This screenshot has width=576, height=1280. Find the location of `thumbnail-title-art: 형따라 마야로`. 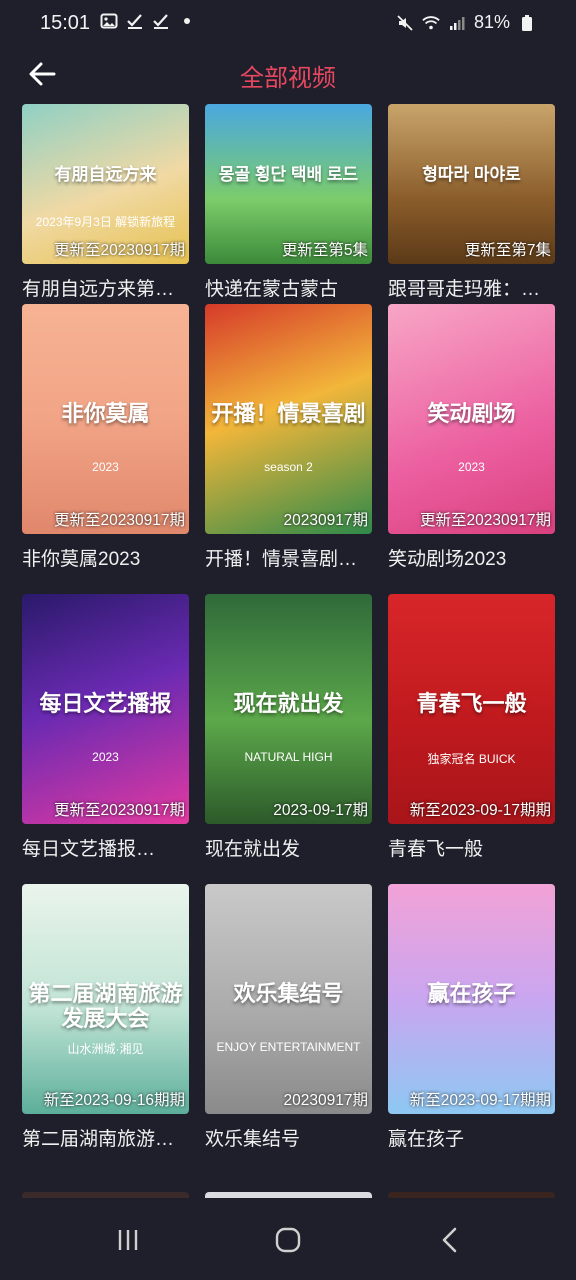

thumbnail-title-art: 형따라 마야로 is located at coordinates (471, 174).